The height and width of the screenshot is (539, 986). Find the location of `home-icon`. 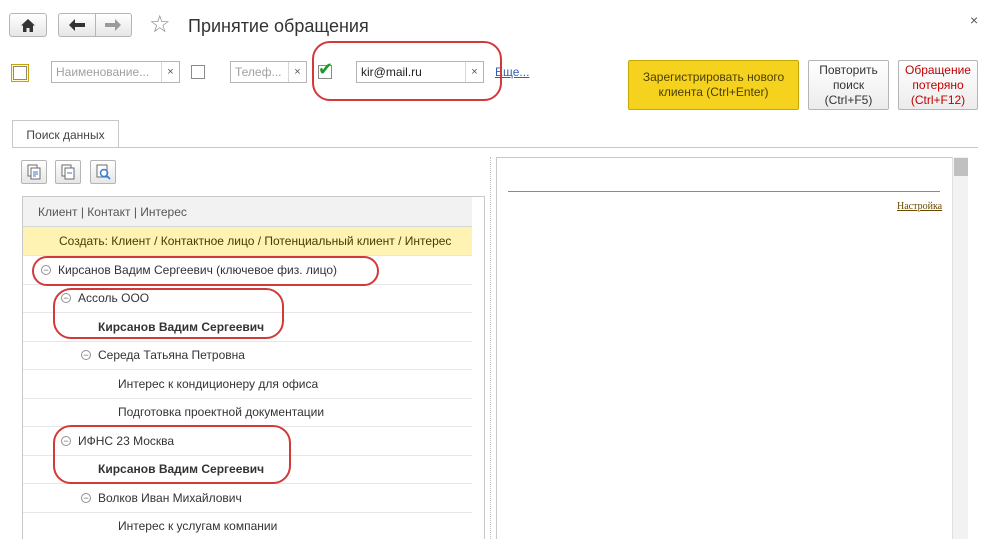

home-icon is located at coordinates (28, 25).